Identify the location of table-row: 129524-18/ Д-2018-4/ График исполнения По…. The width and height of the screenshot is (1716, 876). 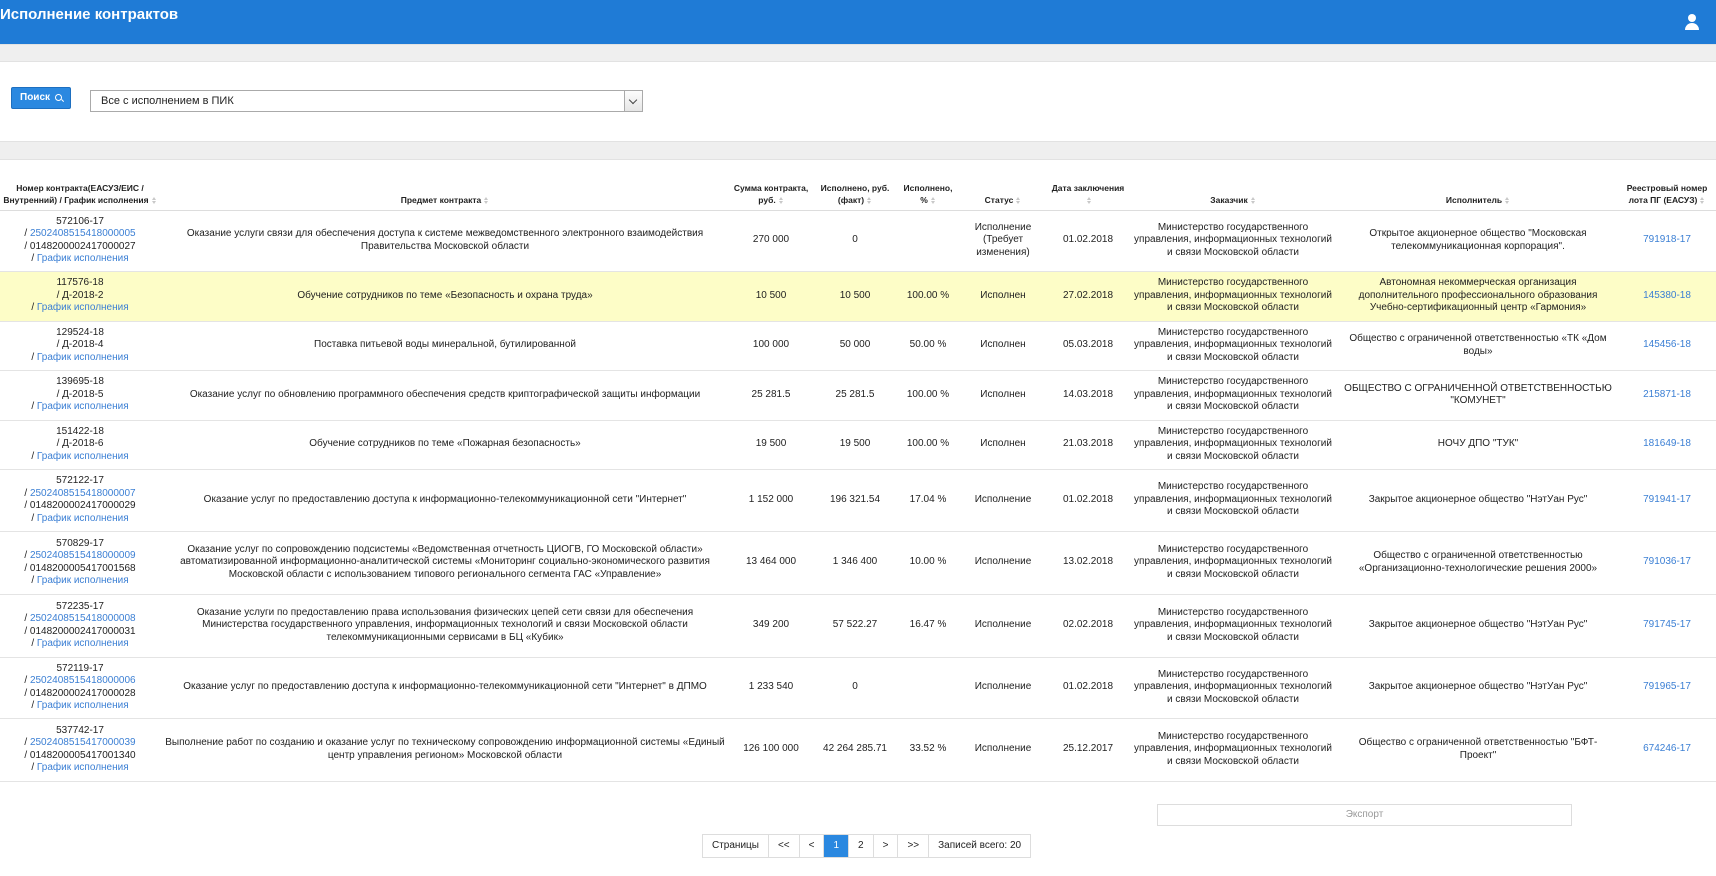
(858, 346).